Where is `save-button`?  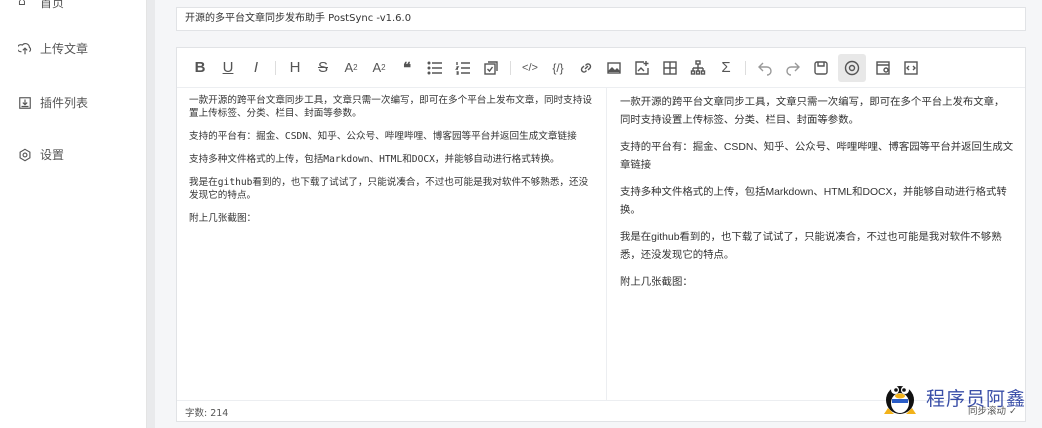 save-button is located at coordinates (821, 68).